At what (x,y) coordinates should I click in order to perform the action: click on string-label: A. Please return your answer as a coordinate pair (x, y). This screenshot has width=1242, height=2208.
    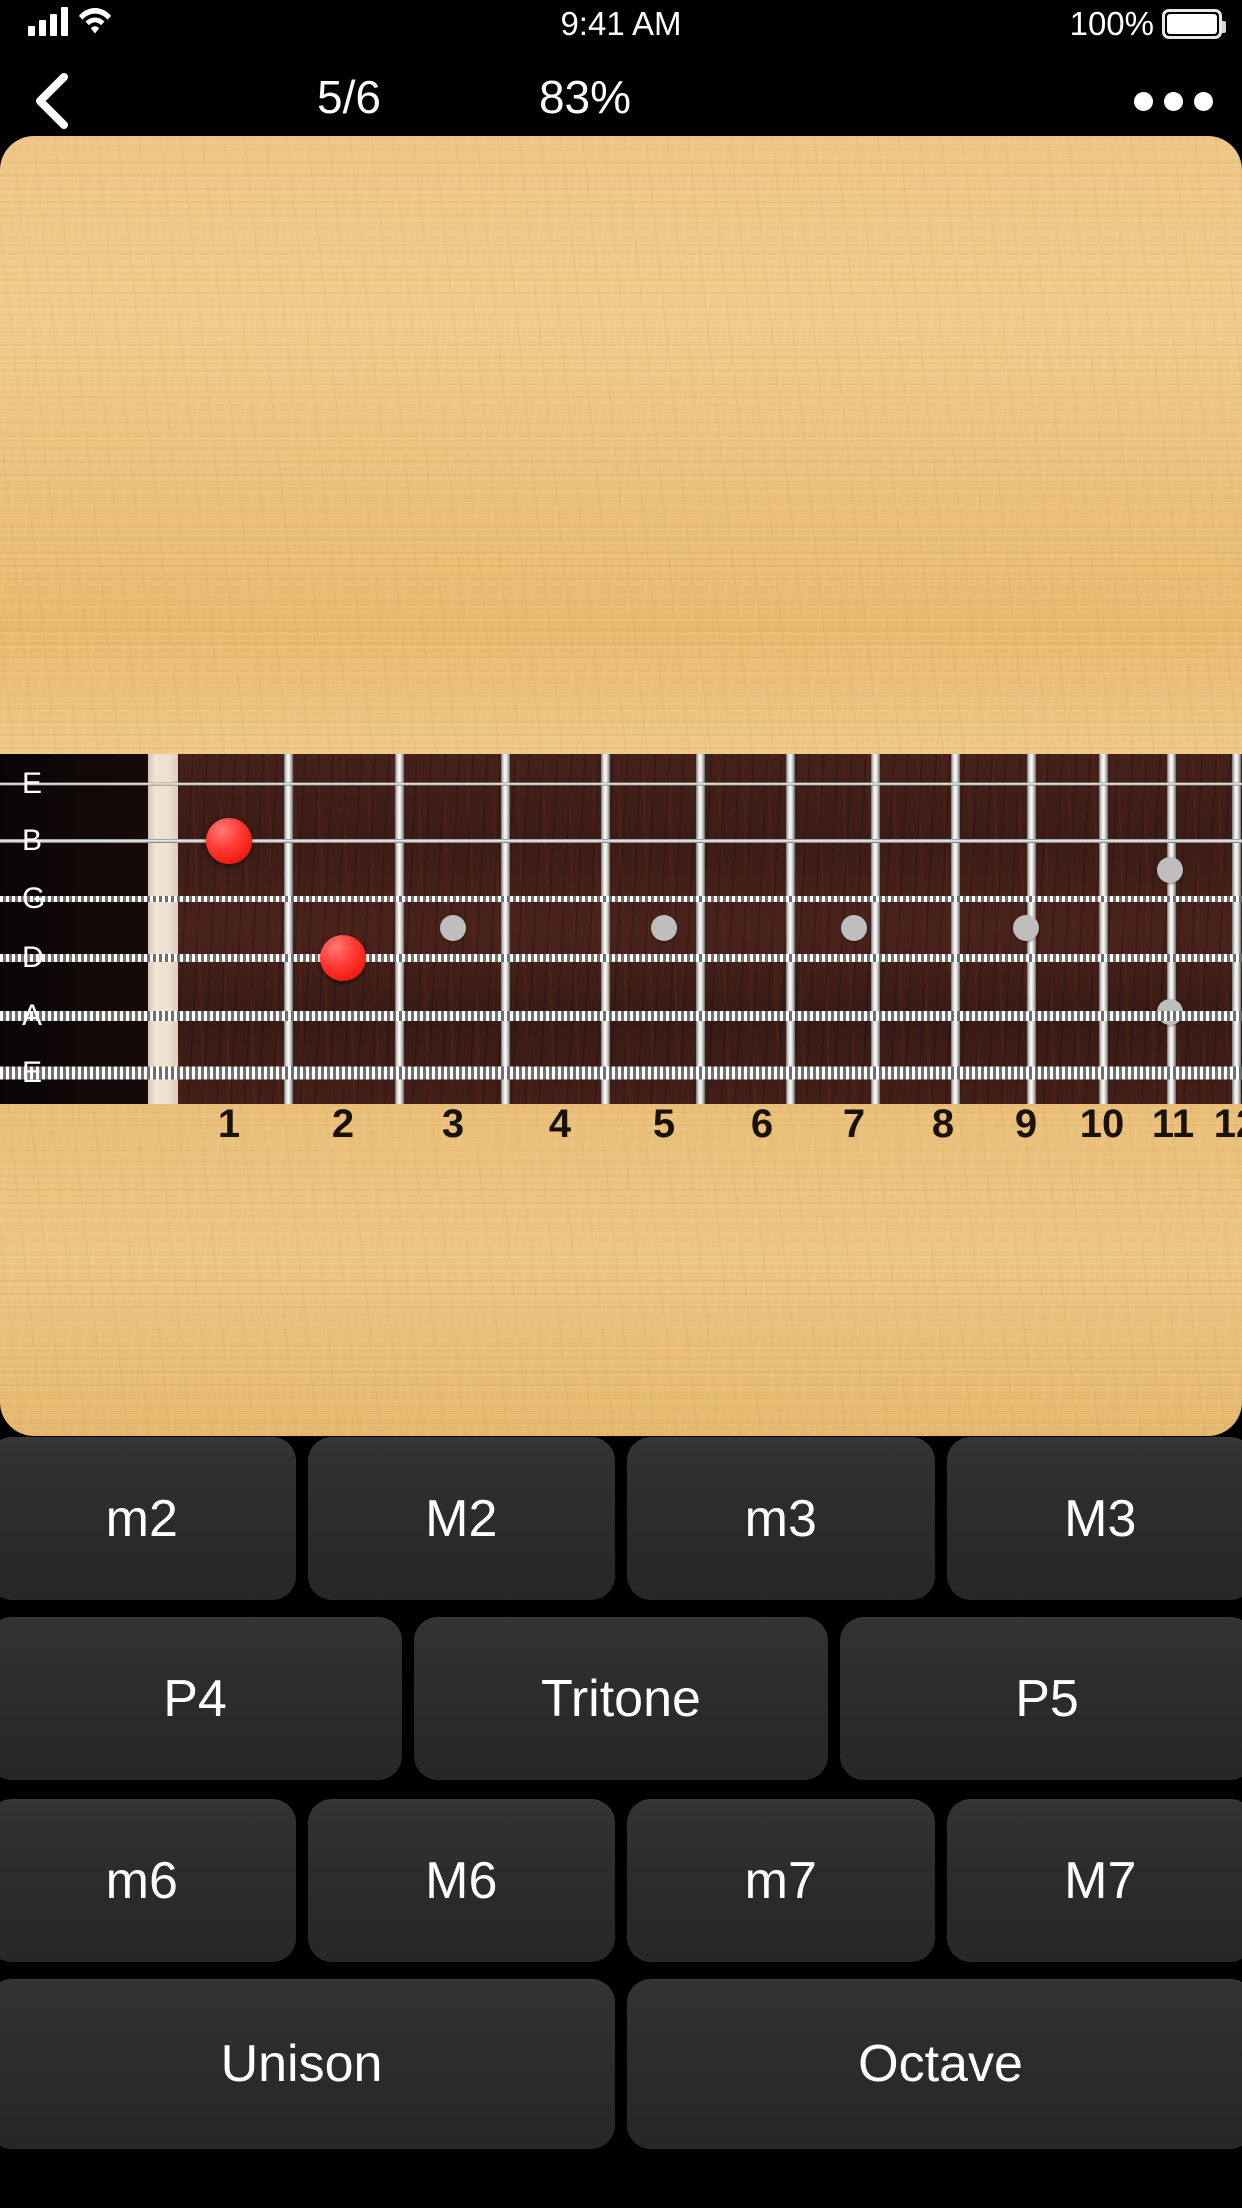
    Looking at the image, I should click on (32, 1015).